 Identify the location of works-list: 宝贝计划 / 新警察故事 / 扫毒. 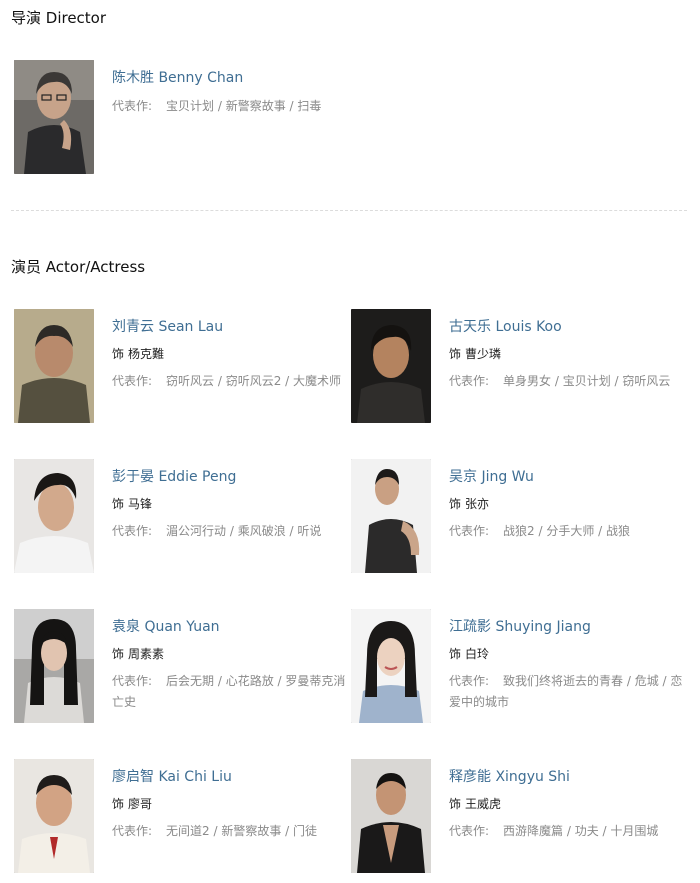
(244, 106).